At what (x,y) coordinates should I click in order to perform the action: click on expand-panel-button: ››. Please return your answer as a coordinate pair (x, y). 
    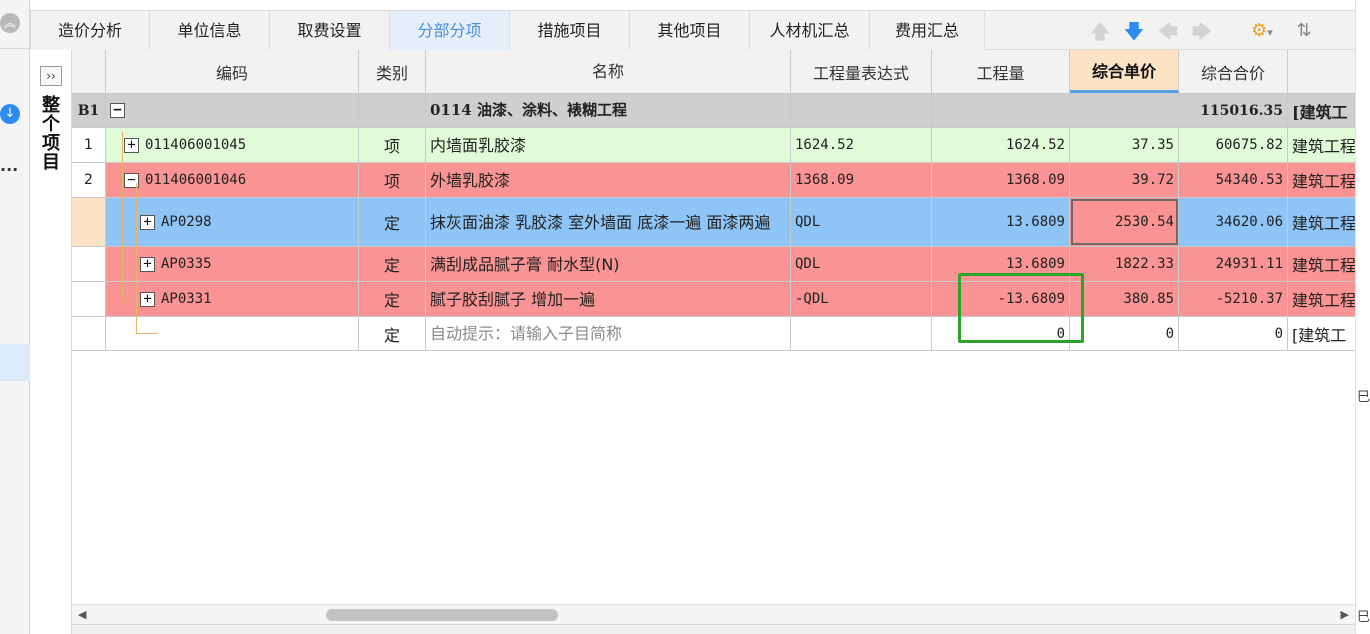
    Looking at the image, I should click on (51, 76).